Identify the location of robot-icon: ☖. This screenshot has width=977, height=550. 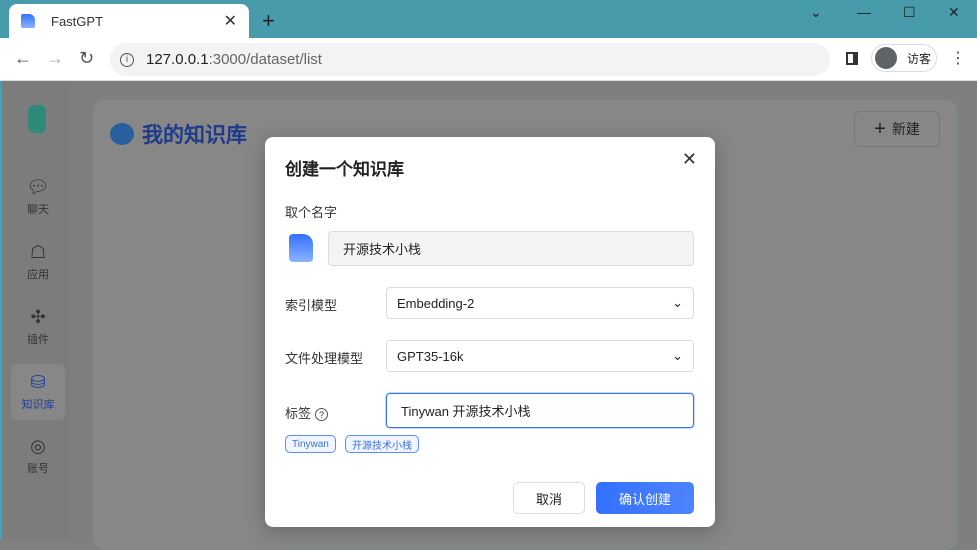
(38, 252).